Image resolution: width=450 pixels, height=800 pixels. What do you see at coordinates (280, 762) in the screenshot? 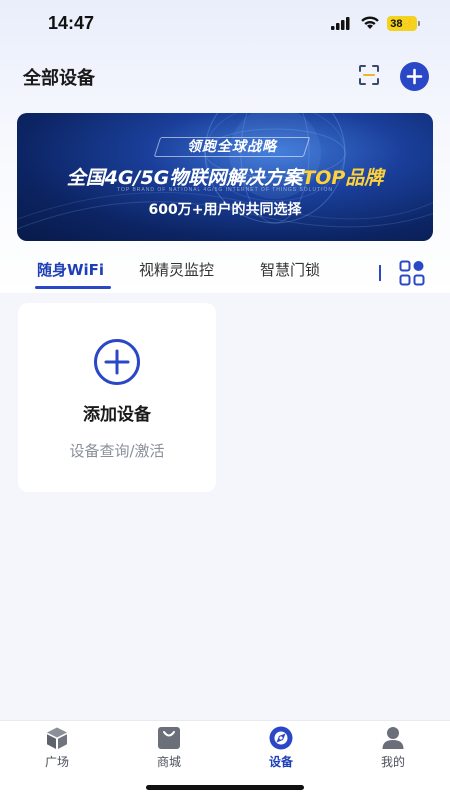
I see `nav-label: 设备` at bounding box center [280, 762].